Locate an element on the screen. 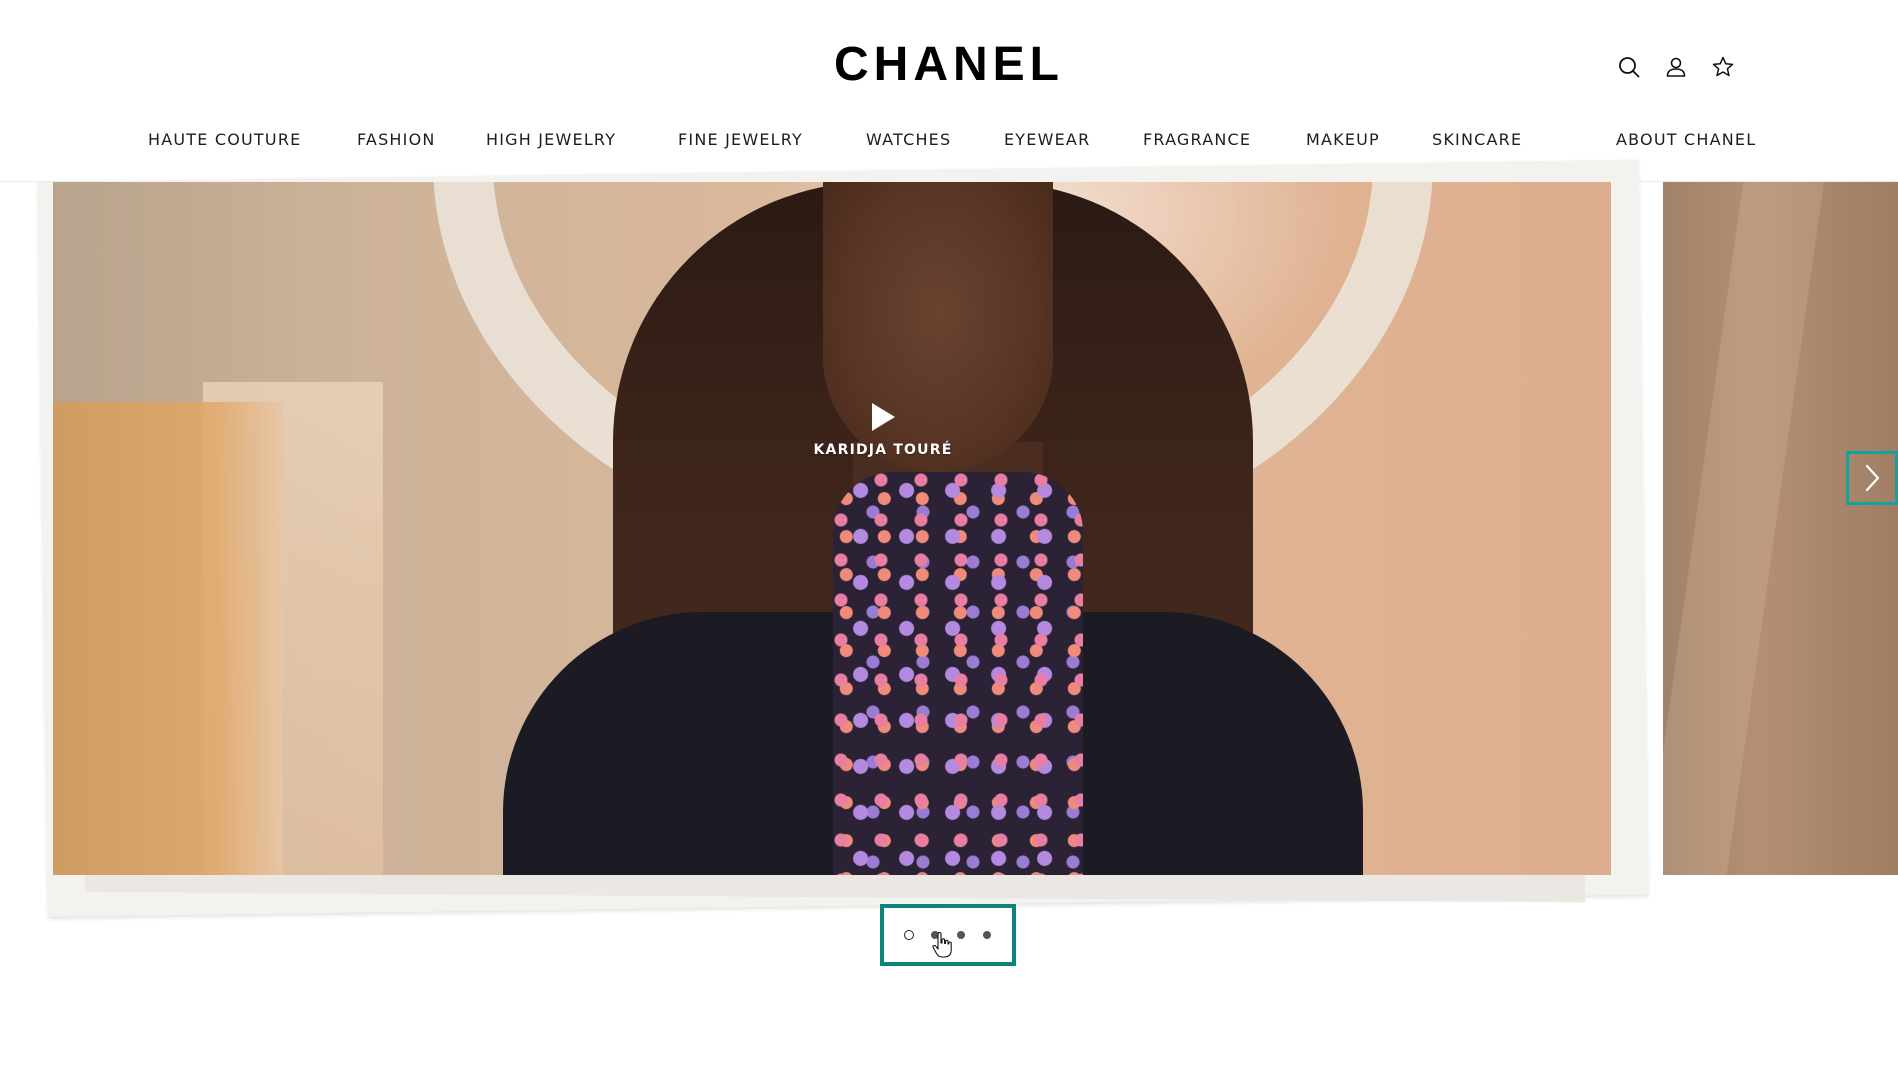 The width and height of the screenshot is (1898, 1080). account-button is located at coordinates (1676, 67).